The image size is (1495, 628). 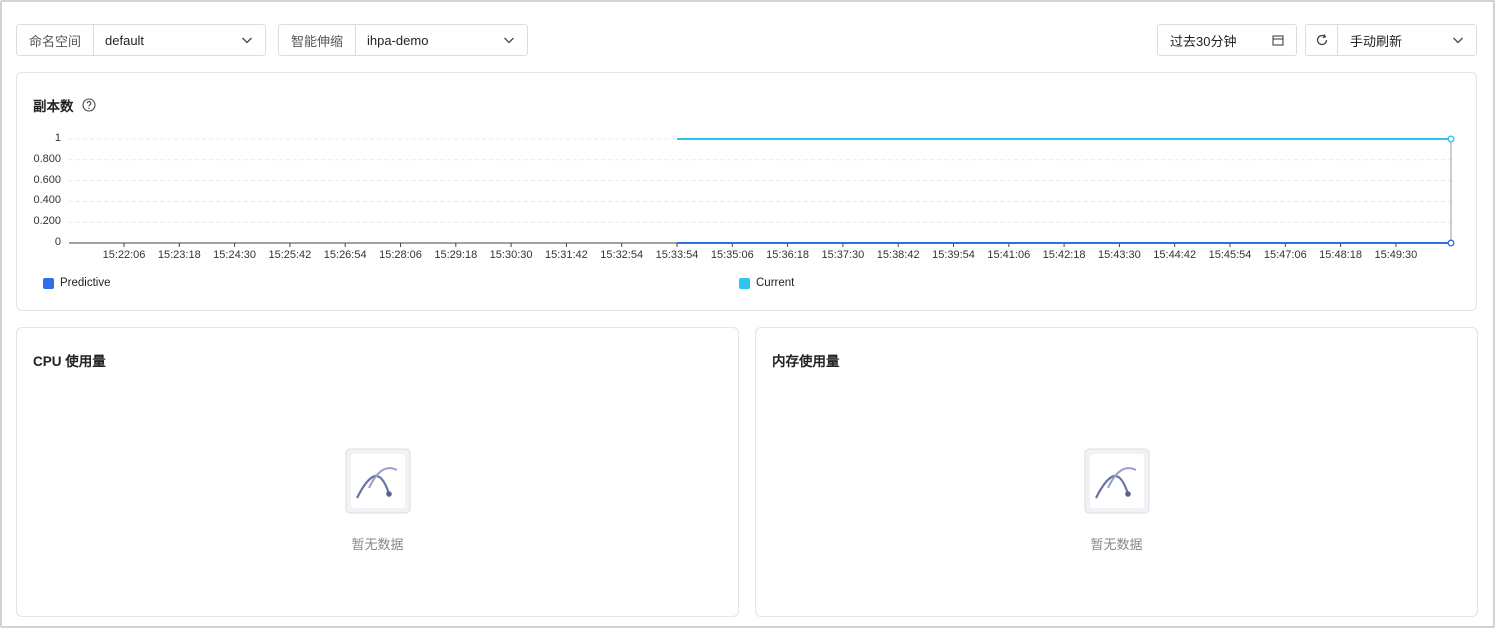 What do you see at coordinates (1451, 139) in the screenshot?
I see `series-point-current` at bounding box center [1451, 139].